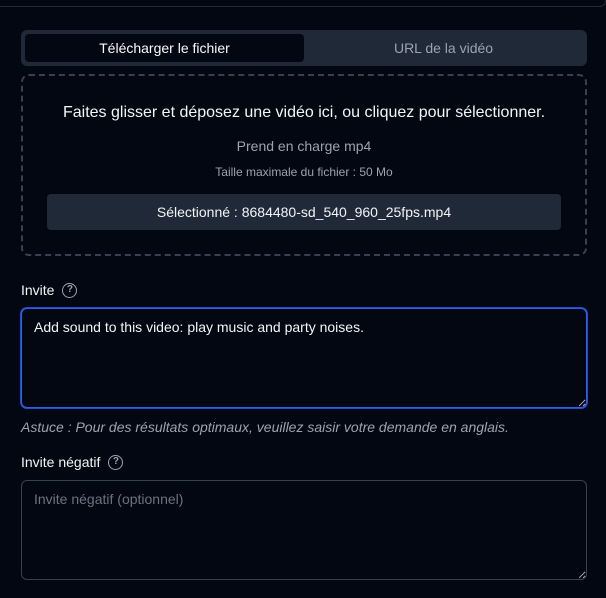 This screenshot has width=606, height=598. What do you see at coordinates (38, 290) in the screenshot?
I see `prompt-label: Invite` at bounding box center [38, 290].